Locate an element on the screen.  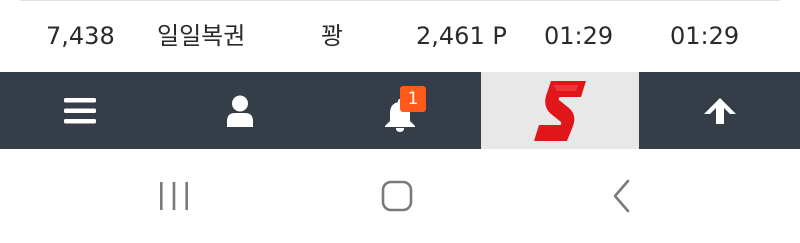
scroll-top-button is located at coordinates (720, 110).